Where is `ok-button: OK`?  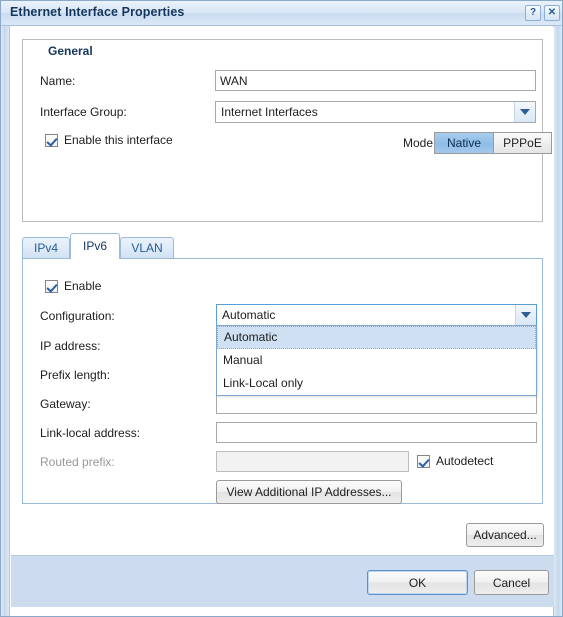 ok-button: OK is located at coordinates (417, 582).